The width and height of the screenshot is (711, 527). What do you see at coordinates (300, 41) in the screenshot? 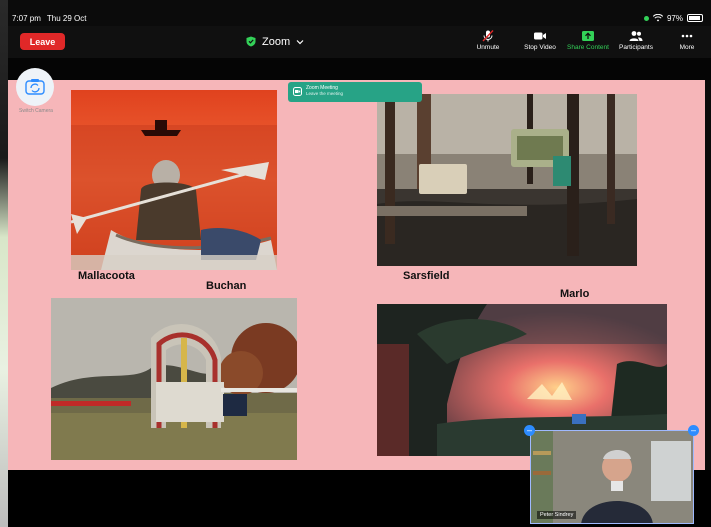
I see `chevron-down-icon` at bounding box center [300, 41].